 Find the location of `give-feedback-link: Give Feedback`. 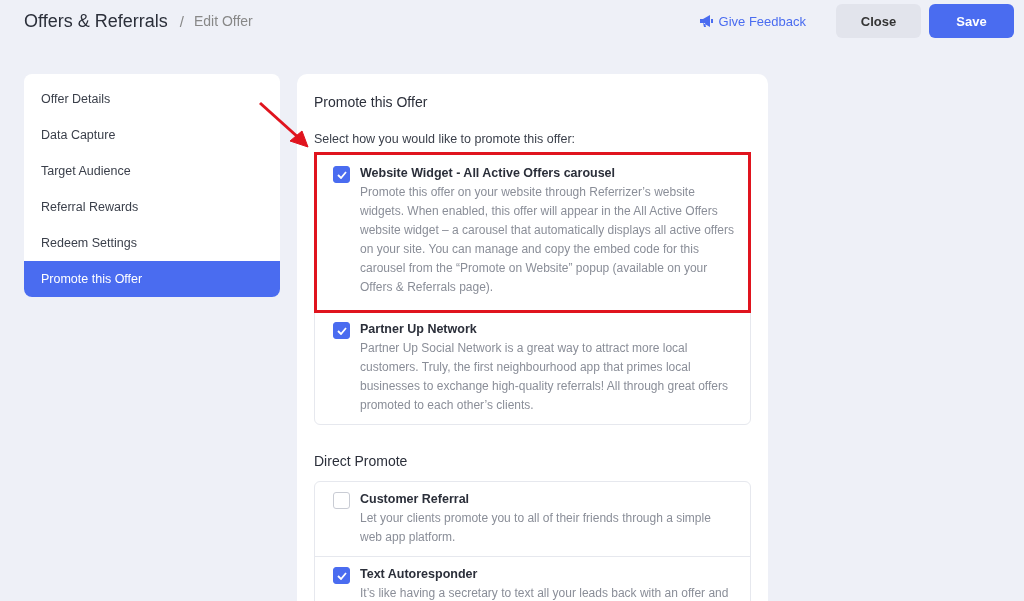

give-feedback-link: Give Feedback is located at coordinates (752, 21).